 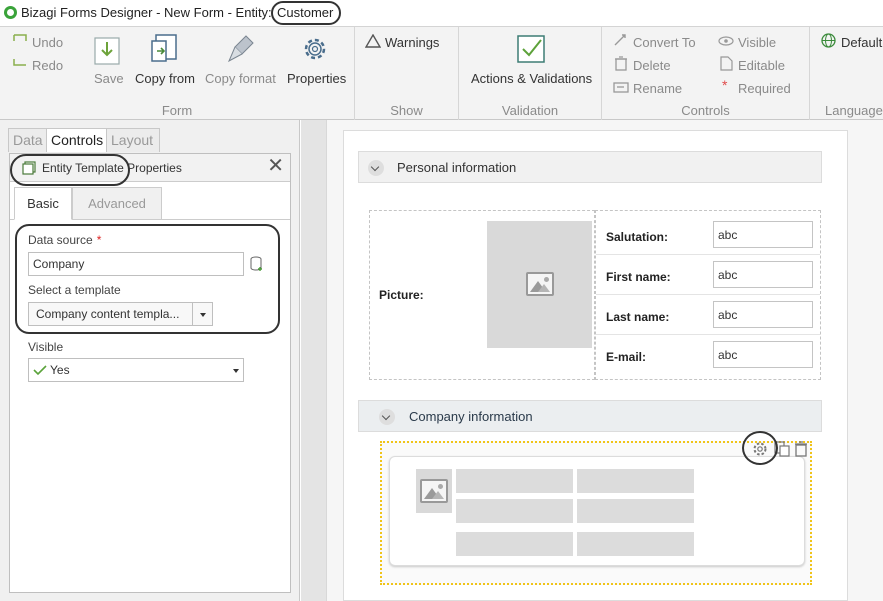 I want to click on highlight-circle-entity, so click(x=306, y=13).